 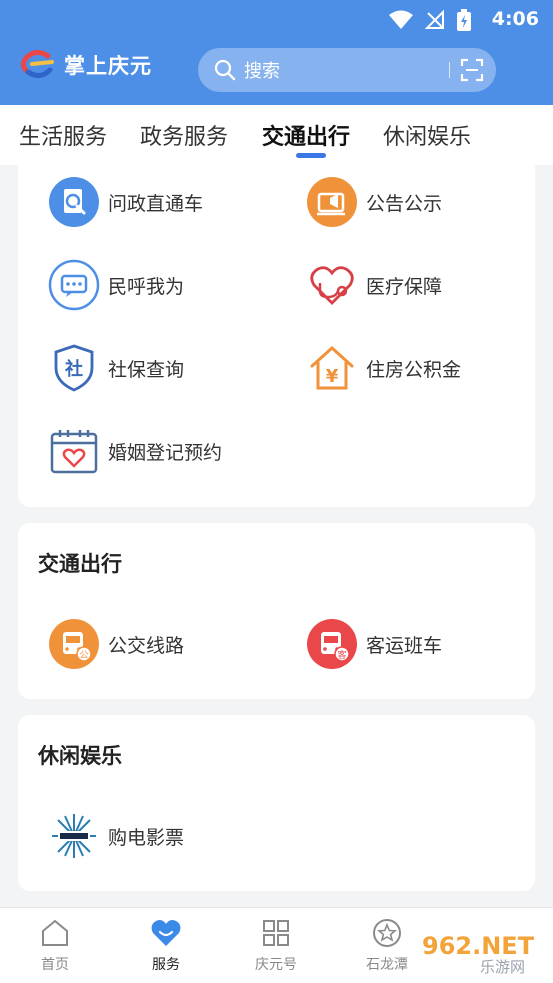 I want to click on service-item-announcement: 公告公示, so click(x=374, y=202).